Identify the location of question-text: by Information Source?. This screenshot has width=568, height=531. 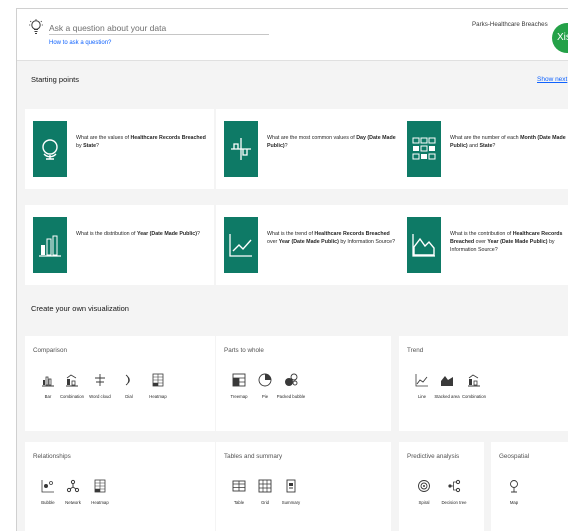
(367, 242).